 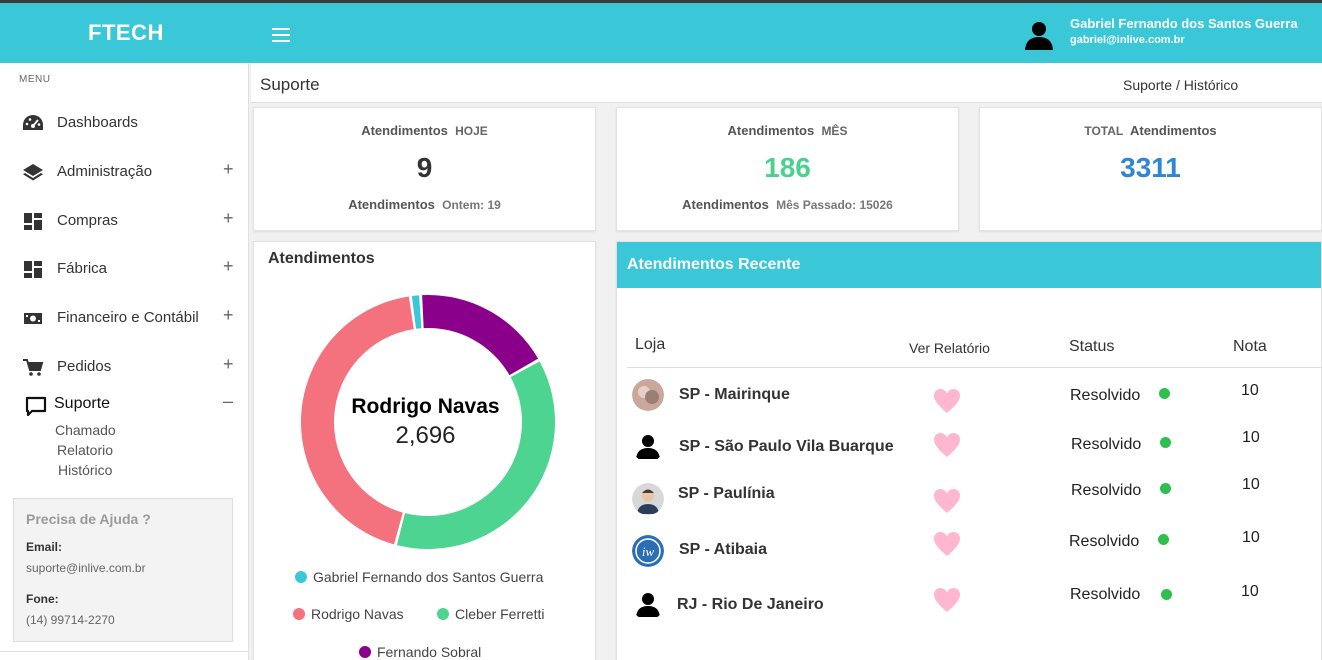 What do you see at coordinates (85, 450) in the screenshot?
I see `submenu-relatorio: Relatorio` at bounding box center [85, 450].